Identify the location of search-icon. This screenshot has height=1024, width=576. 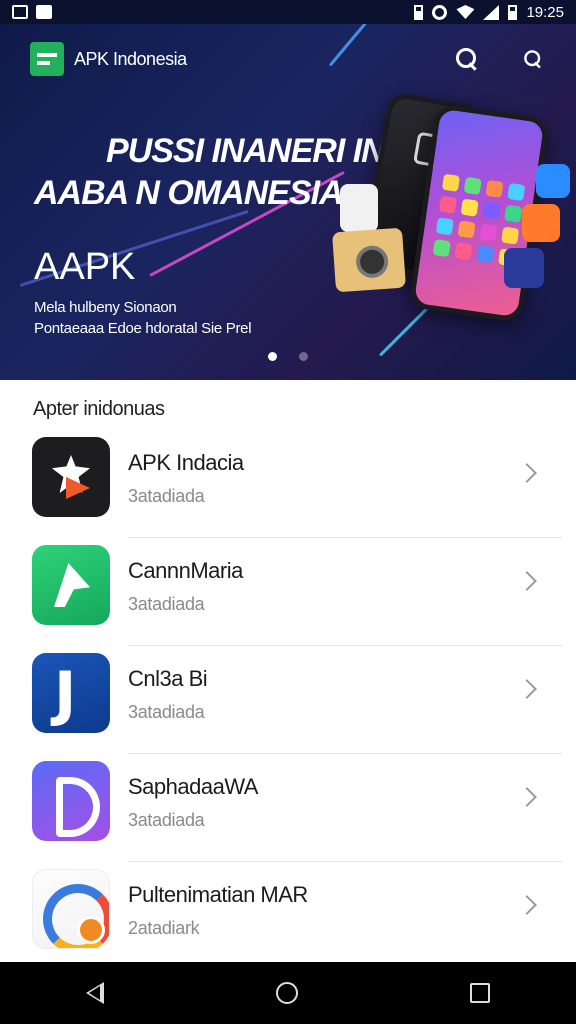
(467, 59).